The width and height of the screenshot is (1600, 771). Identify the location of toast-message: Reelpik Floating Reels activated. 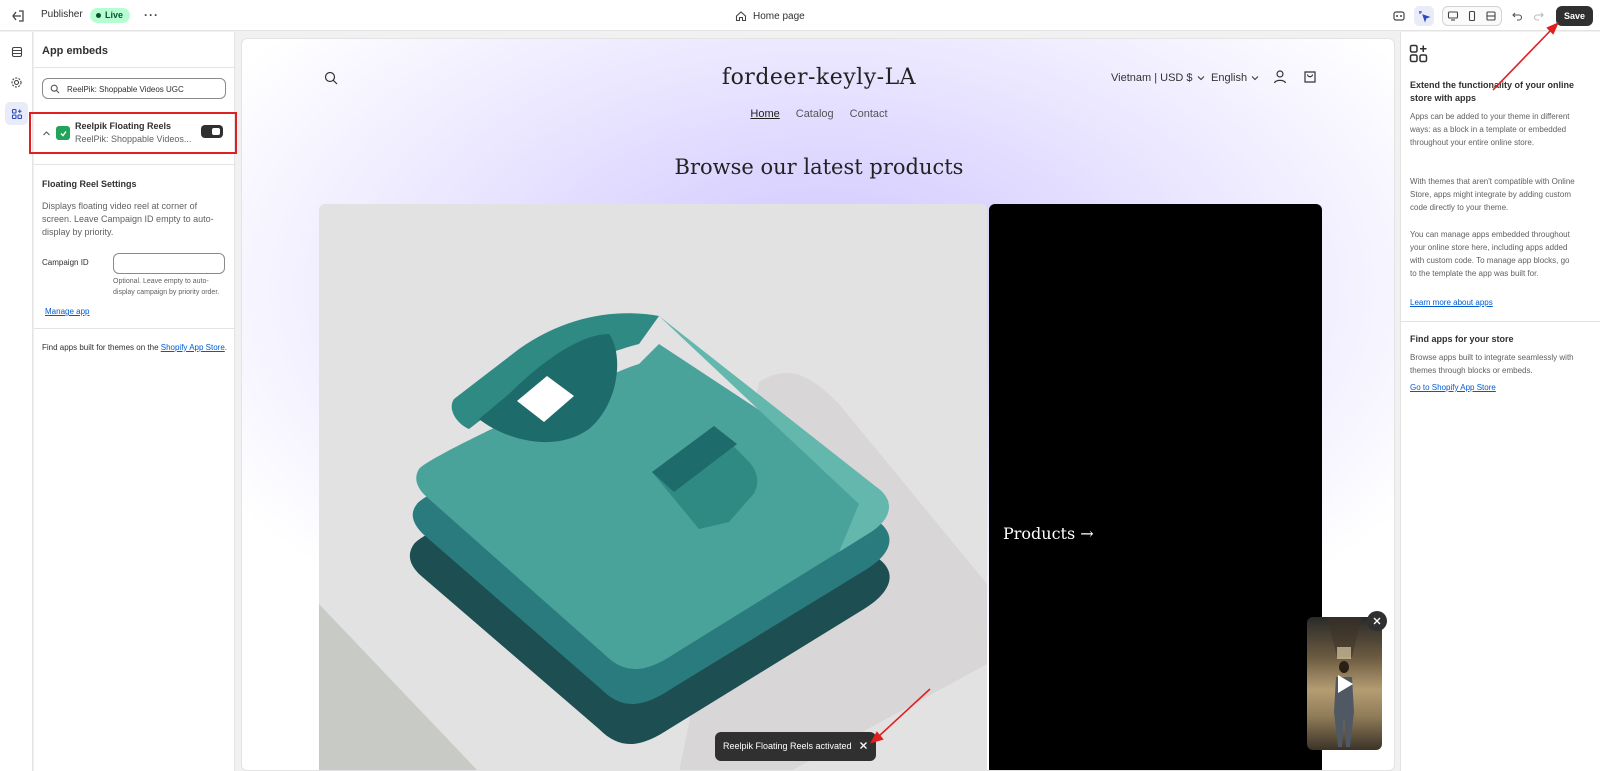
(787, 746).